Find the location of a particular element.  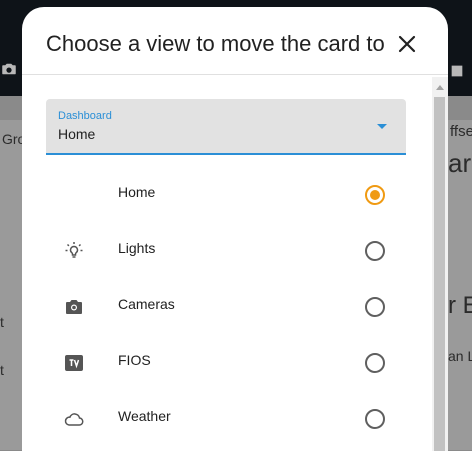

view-item-fios: FIOS is located at coordinates (228, 363).